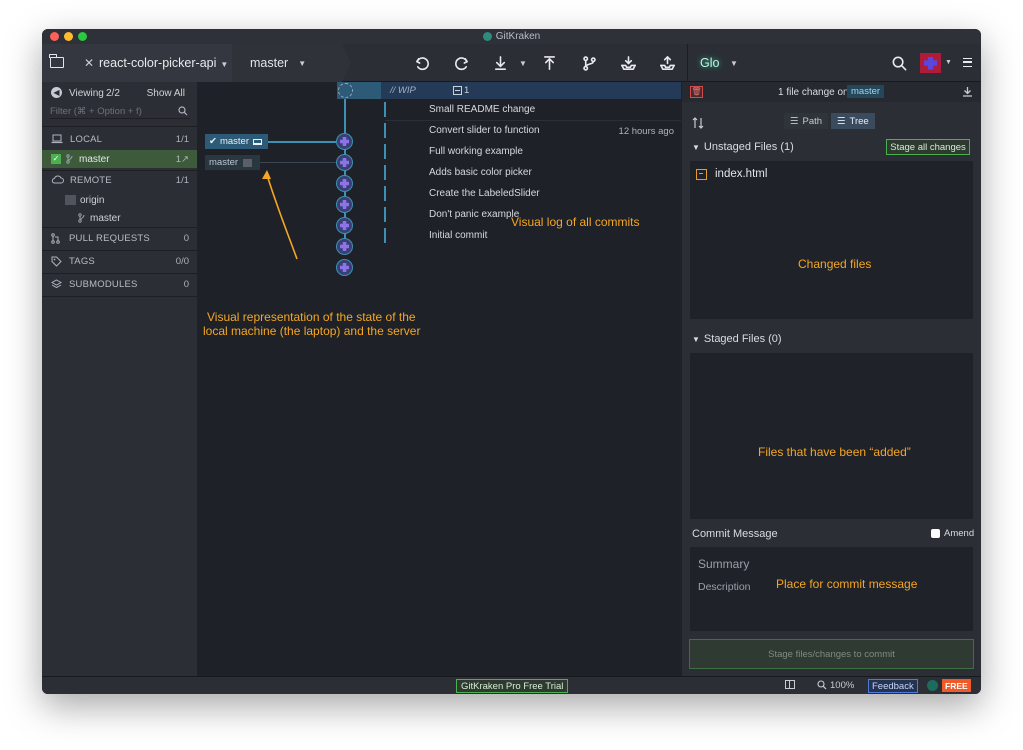  I want to click on window-title: GitKraken, so click(518, 36).